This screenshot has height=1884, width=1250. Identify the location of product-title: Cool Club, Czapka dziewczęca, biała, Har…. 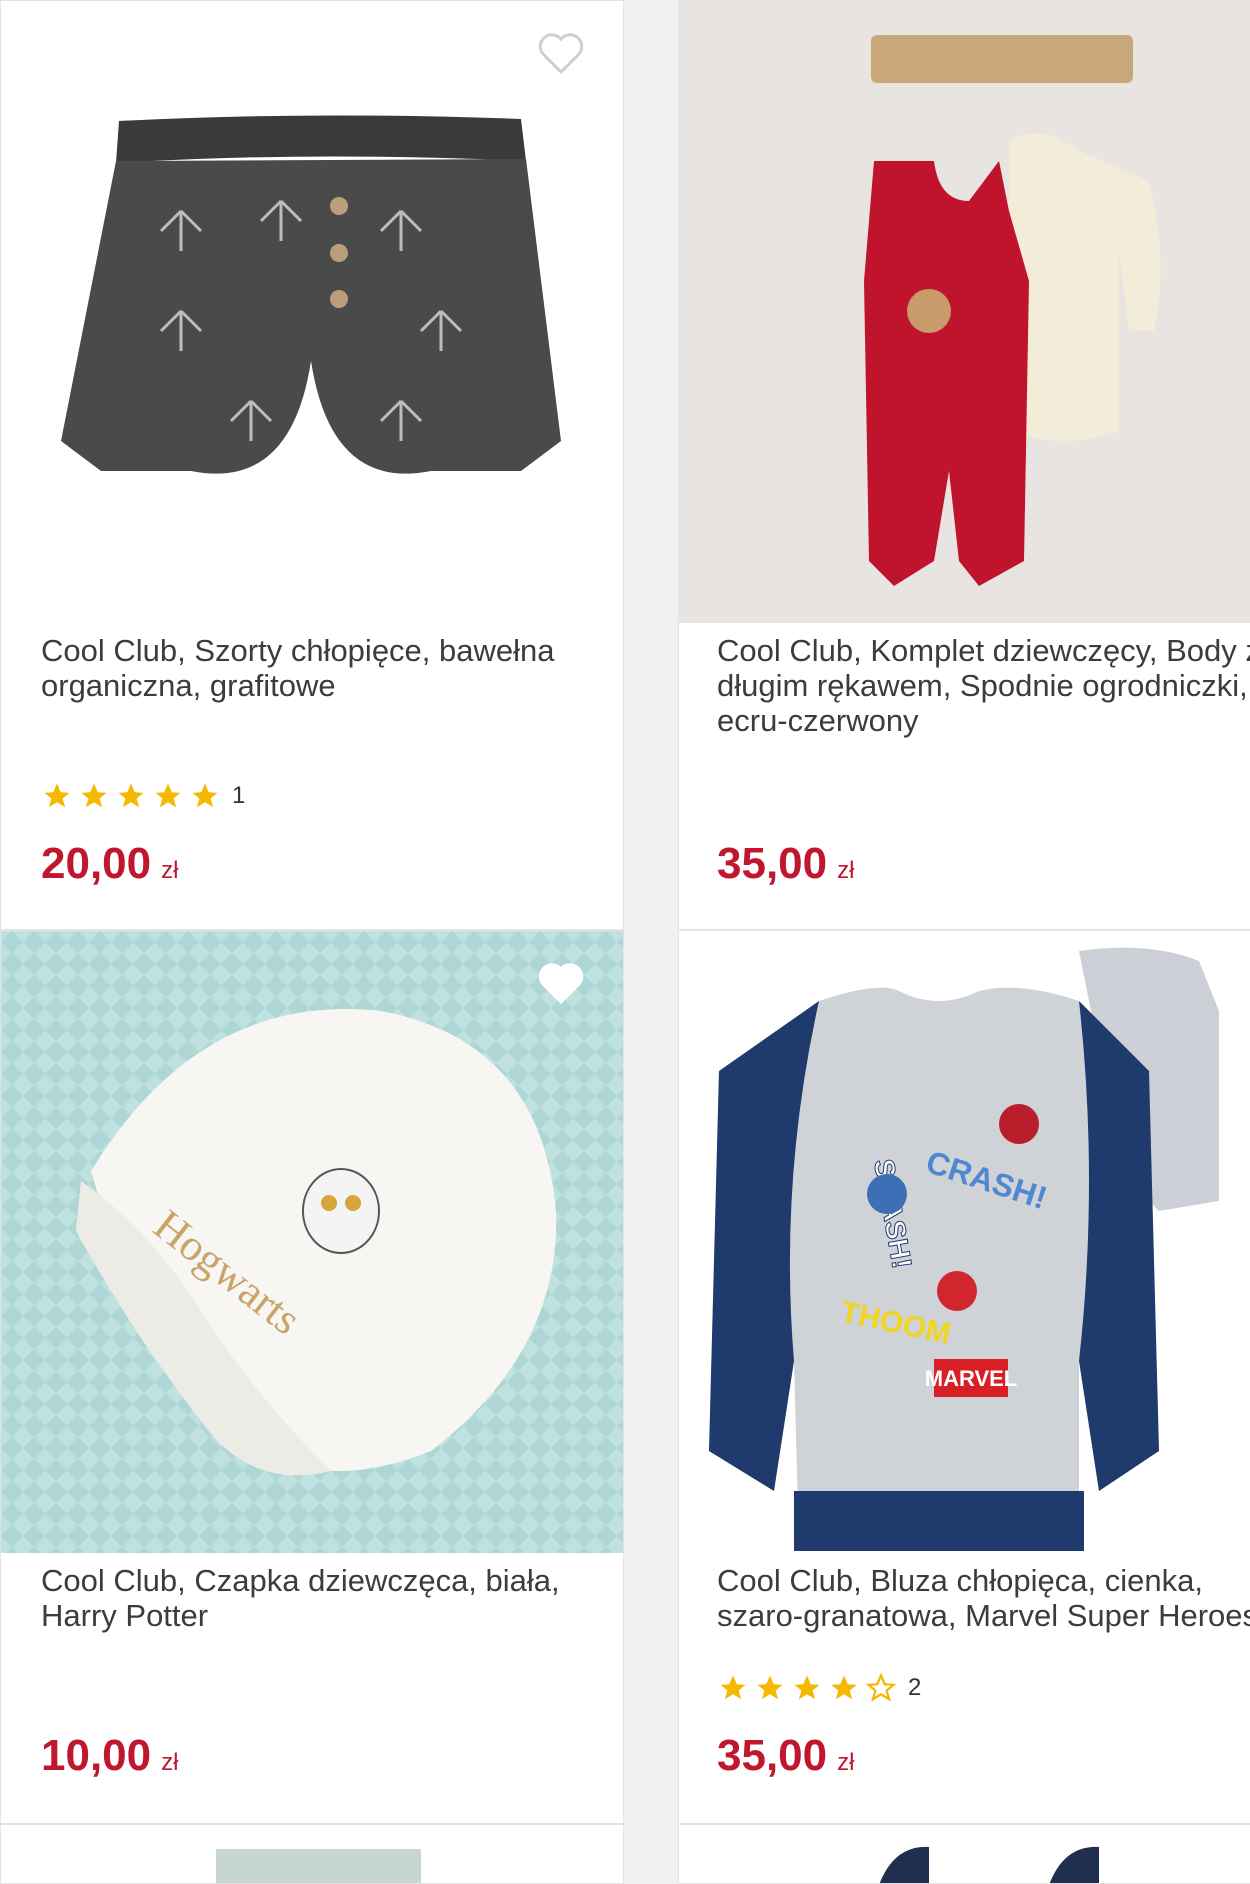
(326, 1598).